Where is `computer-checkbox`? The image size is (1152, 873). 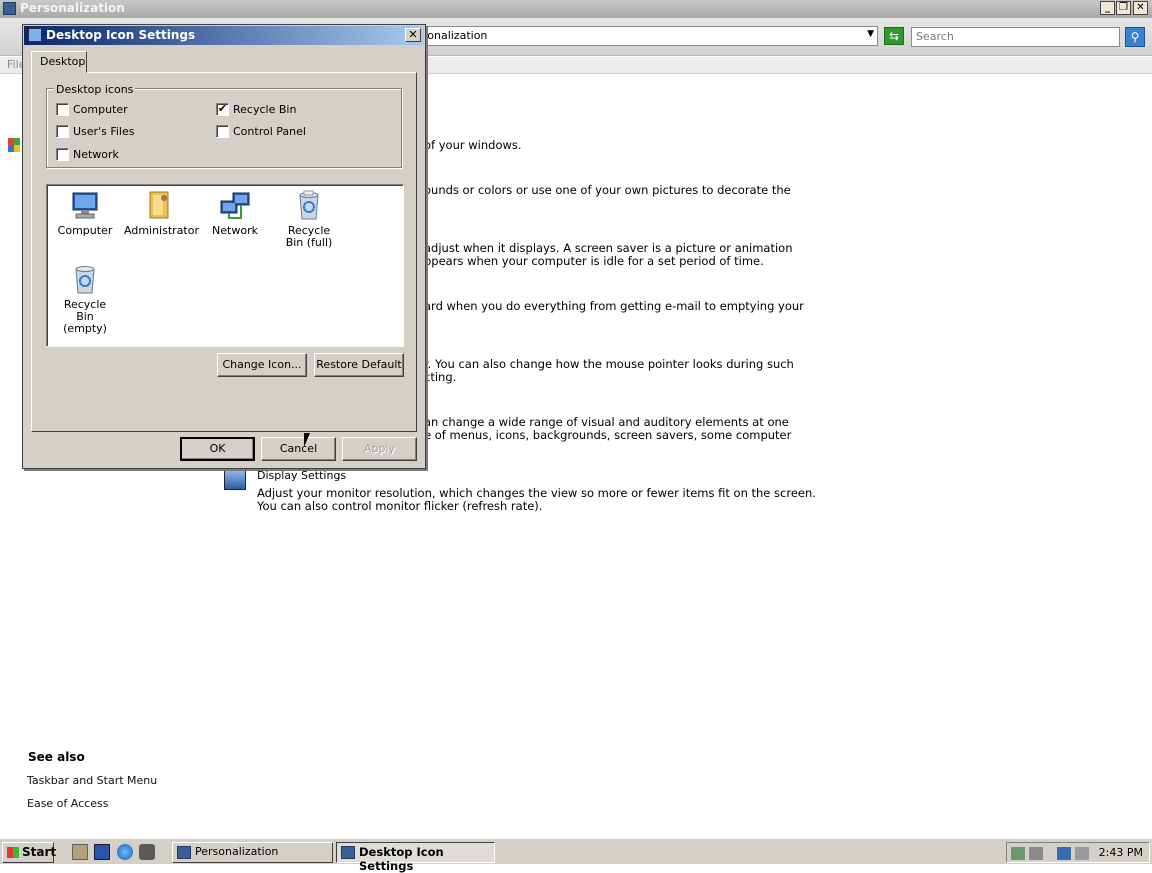 computer-checkbox is located at coordinates (62, 109).